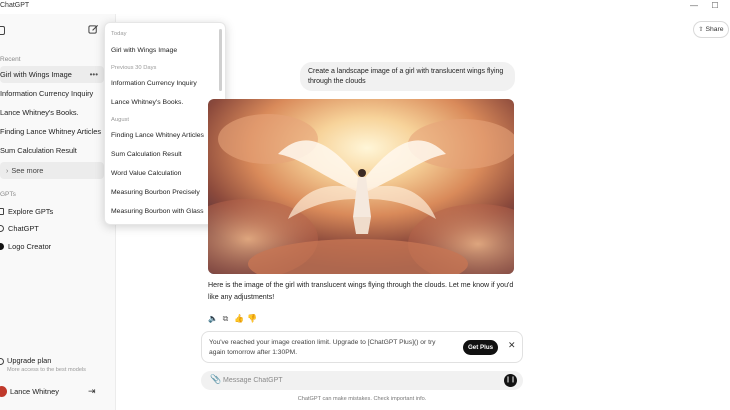 The width and height of the screenshot is (730, 410). Describe the element at coordinates (29, 360) in the screenshot. I see `upgrade-title: Upgrade plan` at that location.